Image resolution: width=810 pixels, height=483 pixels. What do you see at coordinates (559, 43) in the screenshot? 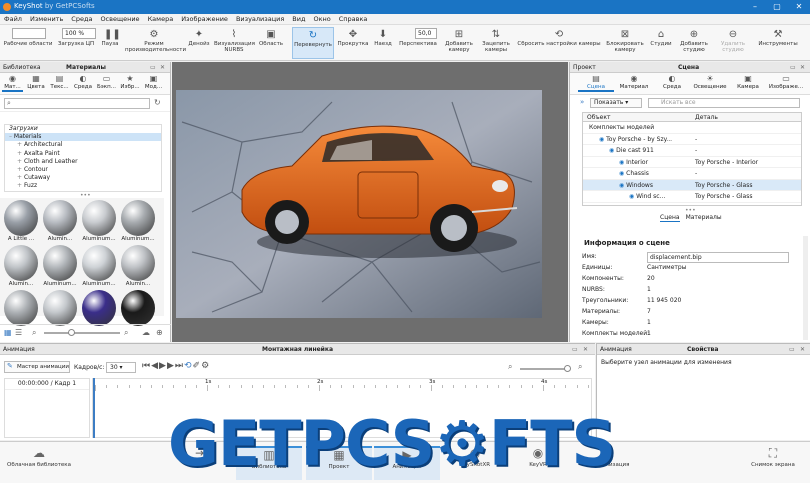
I see `reset-camera-button: ⟲ Сбросить настройки камеры` at bounding box center [559, 43].